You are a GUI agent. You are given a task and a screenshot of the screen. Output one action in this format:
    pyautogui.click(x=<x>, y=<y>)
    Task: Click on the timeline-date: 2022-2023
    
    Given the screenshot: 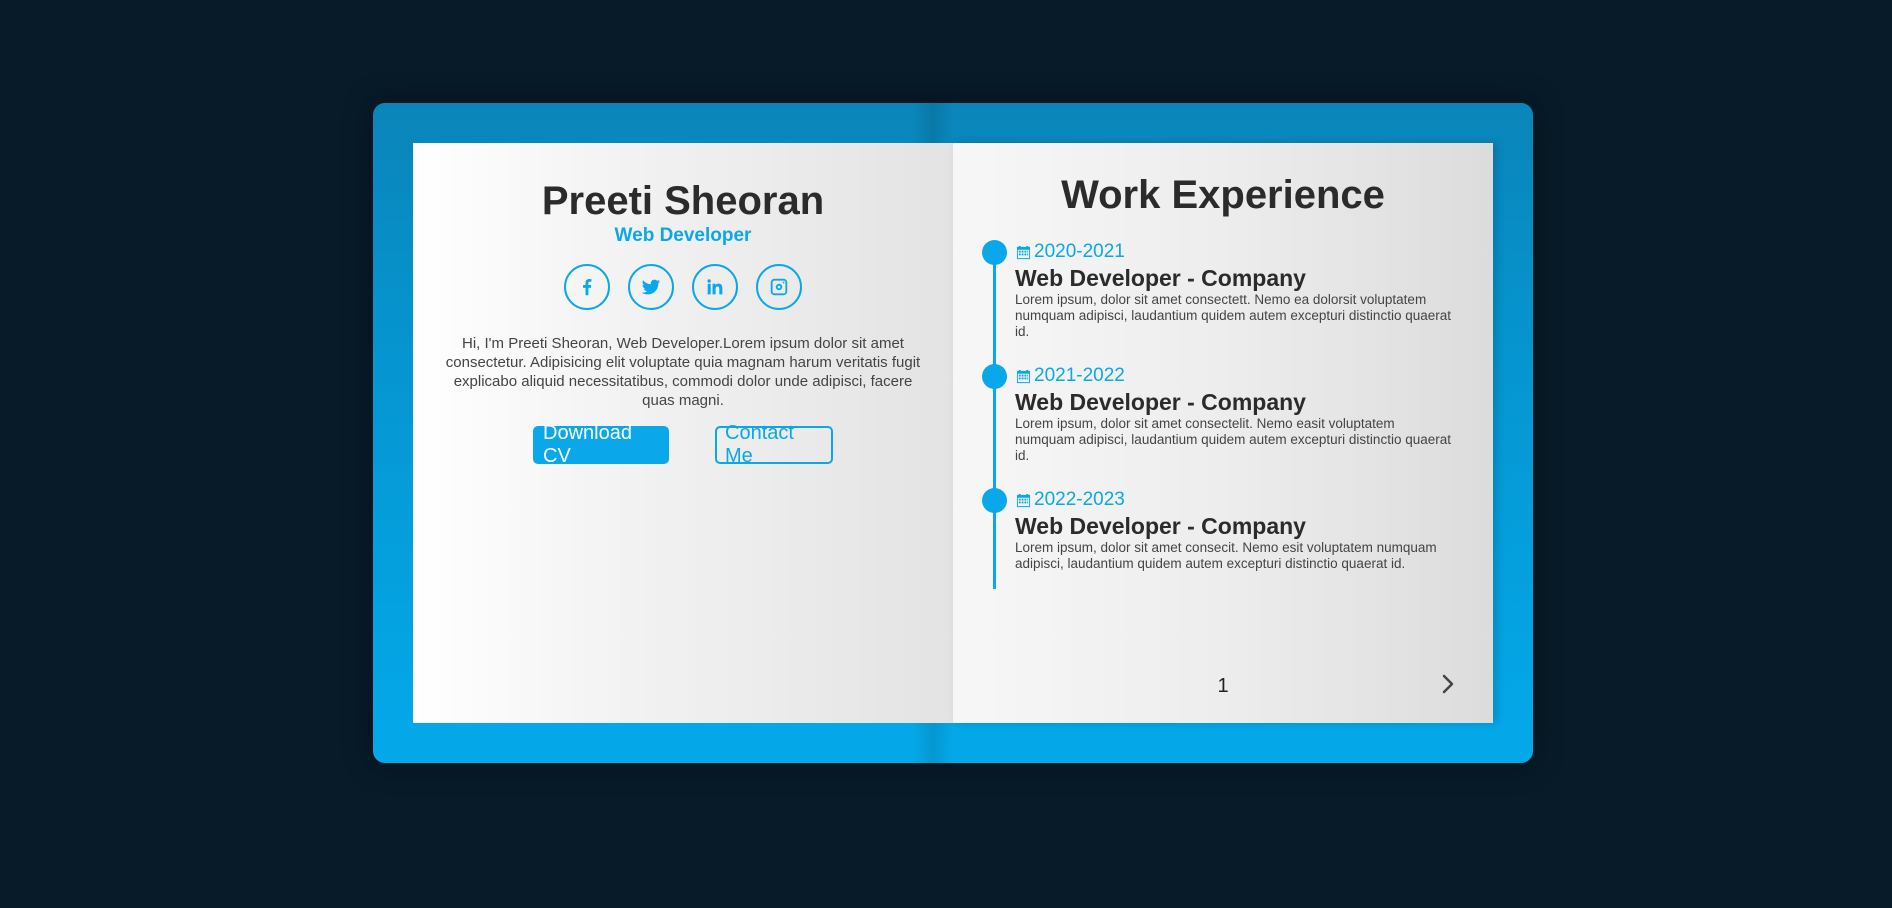 What is the action you would take?
    pyautogui.click(x=1070, y=500)
    